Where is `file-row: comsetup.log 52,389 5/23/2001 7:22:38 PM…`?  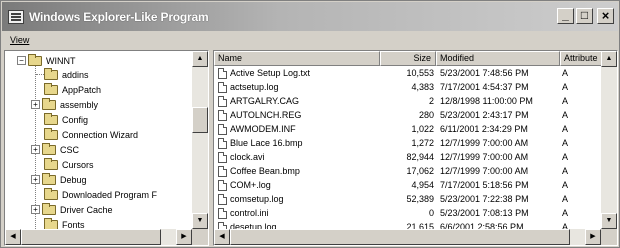
file-row: comsetup.log 52,389 5/23/2001 7:22:38 PM… is located at coordinates (408, 199).